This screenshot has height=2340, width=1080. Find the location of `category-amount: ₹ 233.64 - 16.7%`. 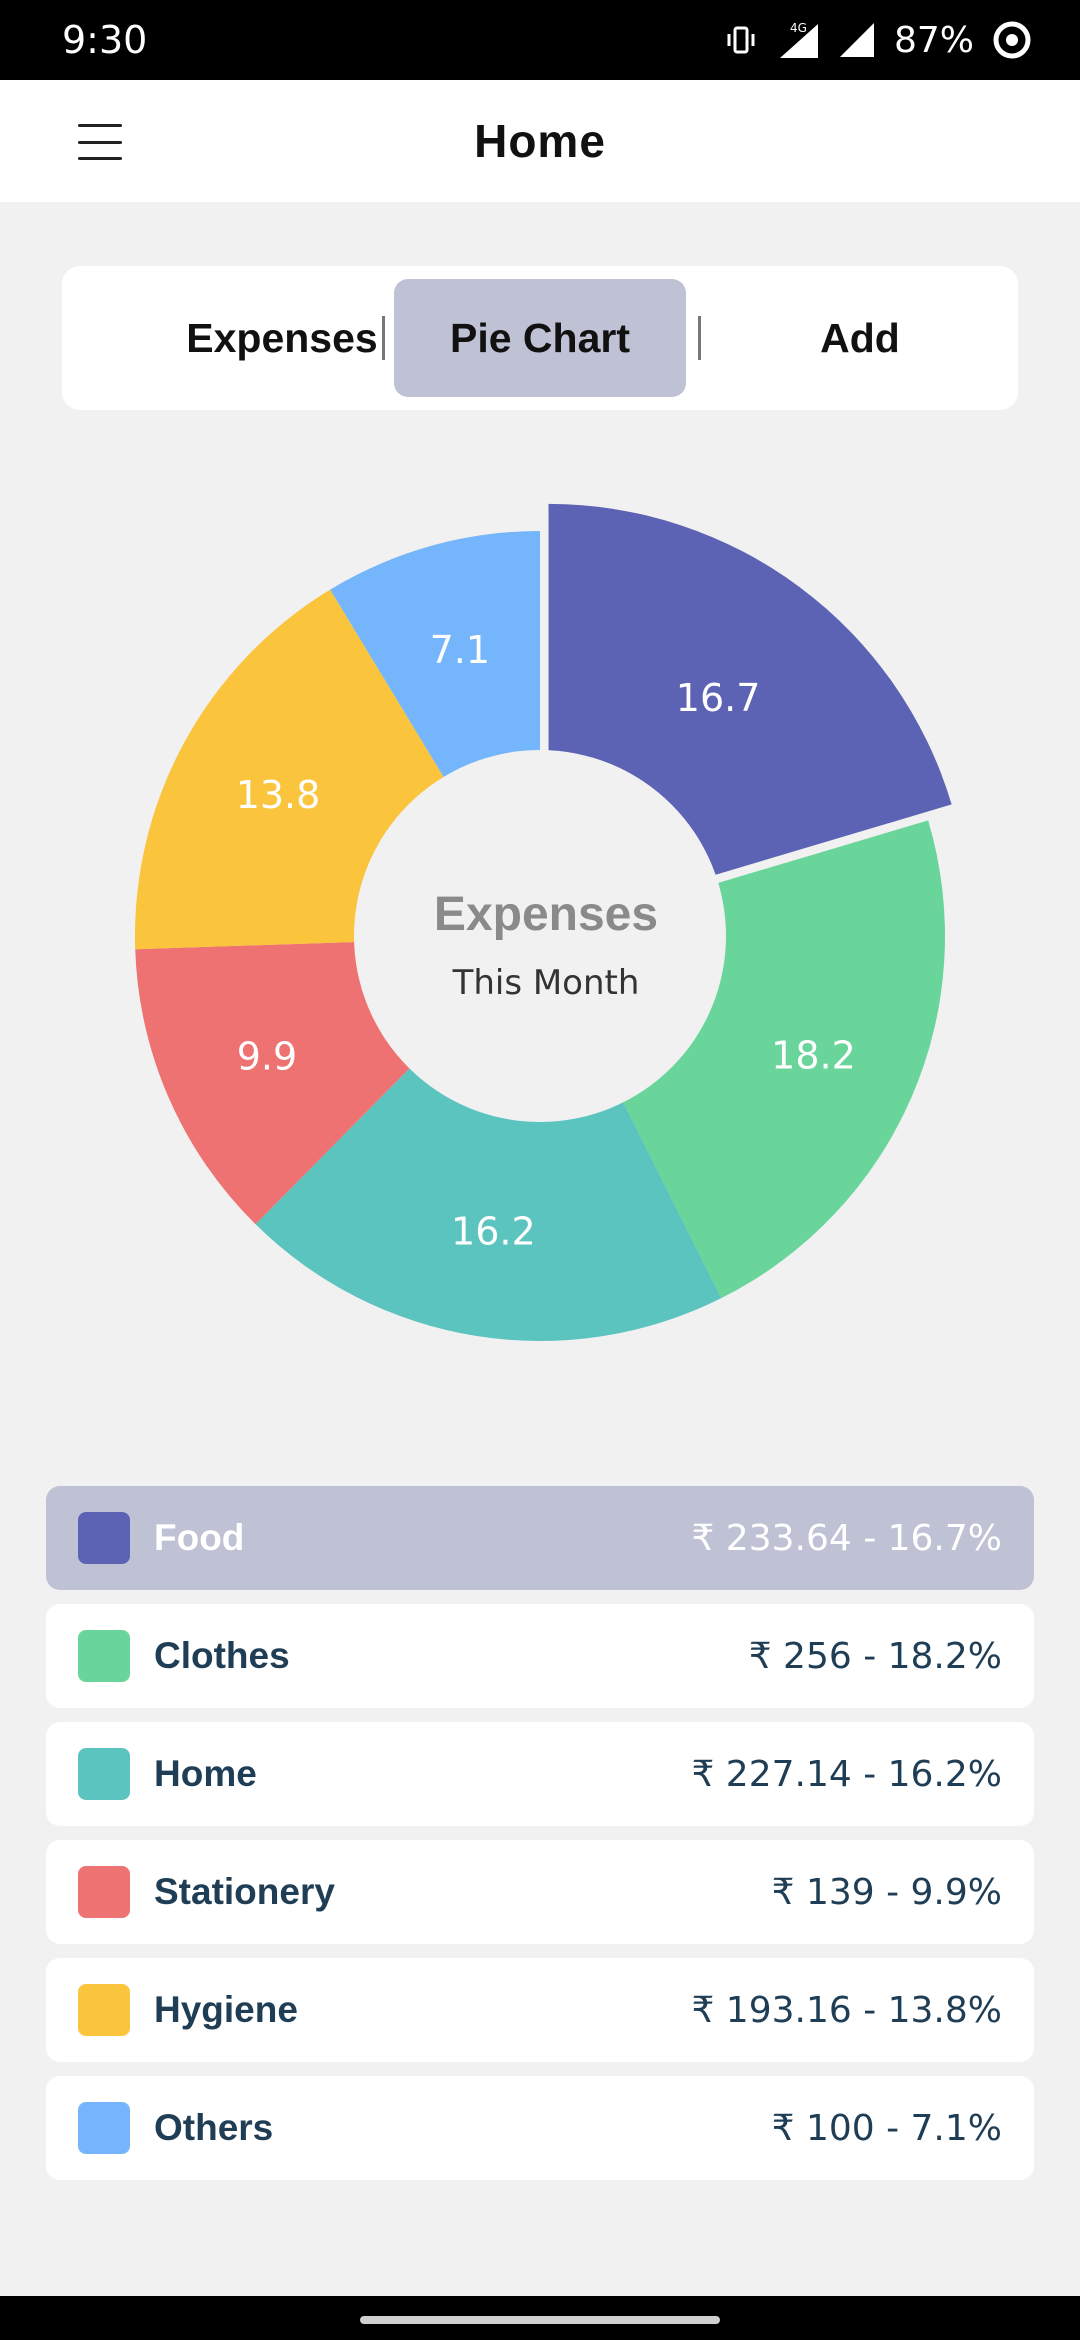

category-amount: ₹ 233.64 - 16.7% is located at coordinates (846, 1538).